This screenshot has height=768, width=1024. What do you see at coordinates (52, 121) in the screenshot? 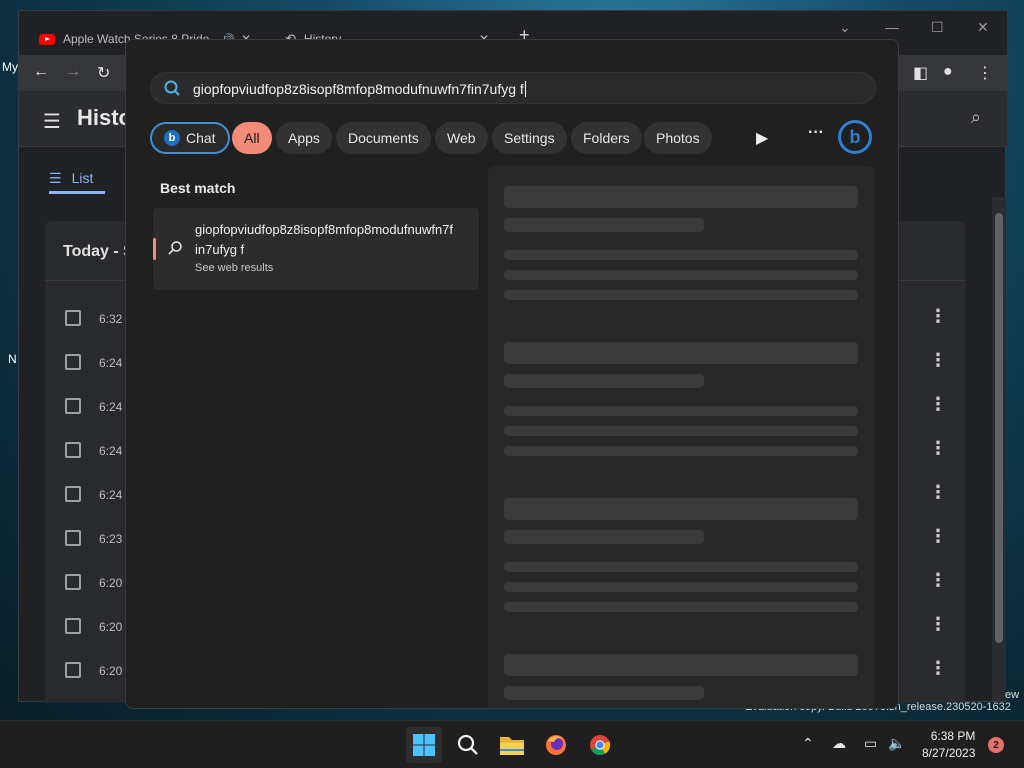
I see `hamburger-menu-icon: ☰` at bounding box center [52, 121].